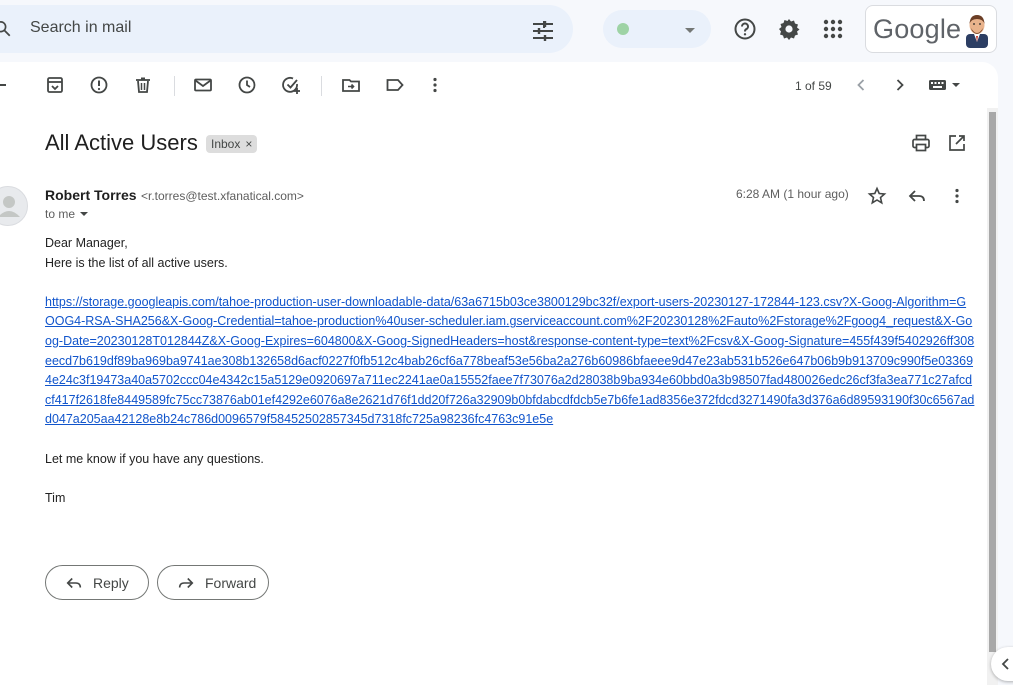 The width and height of the screenshot is (1013, 685). I want to click on gear-icon, so click(789, 29).